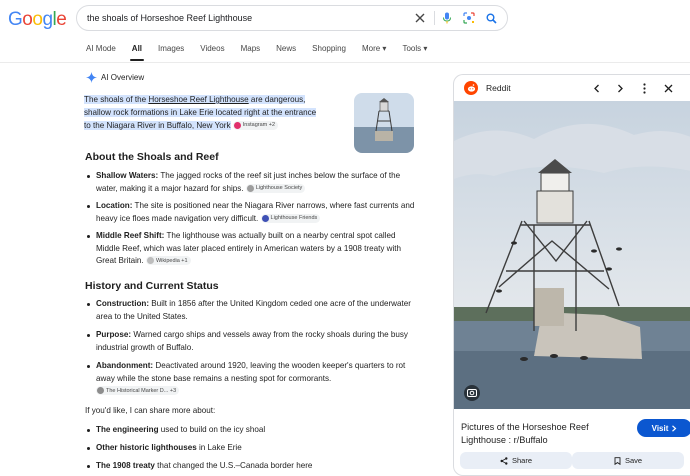 This screenshot has width=690, height=476. What do you see at coordinates (116, 99) in the screenshot?
I see `lead-text-1: The shoals of the` at bounding box center [116, 99].